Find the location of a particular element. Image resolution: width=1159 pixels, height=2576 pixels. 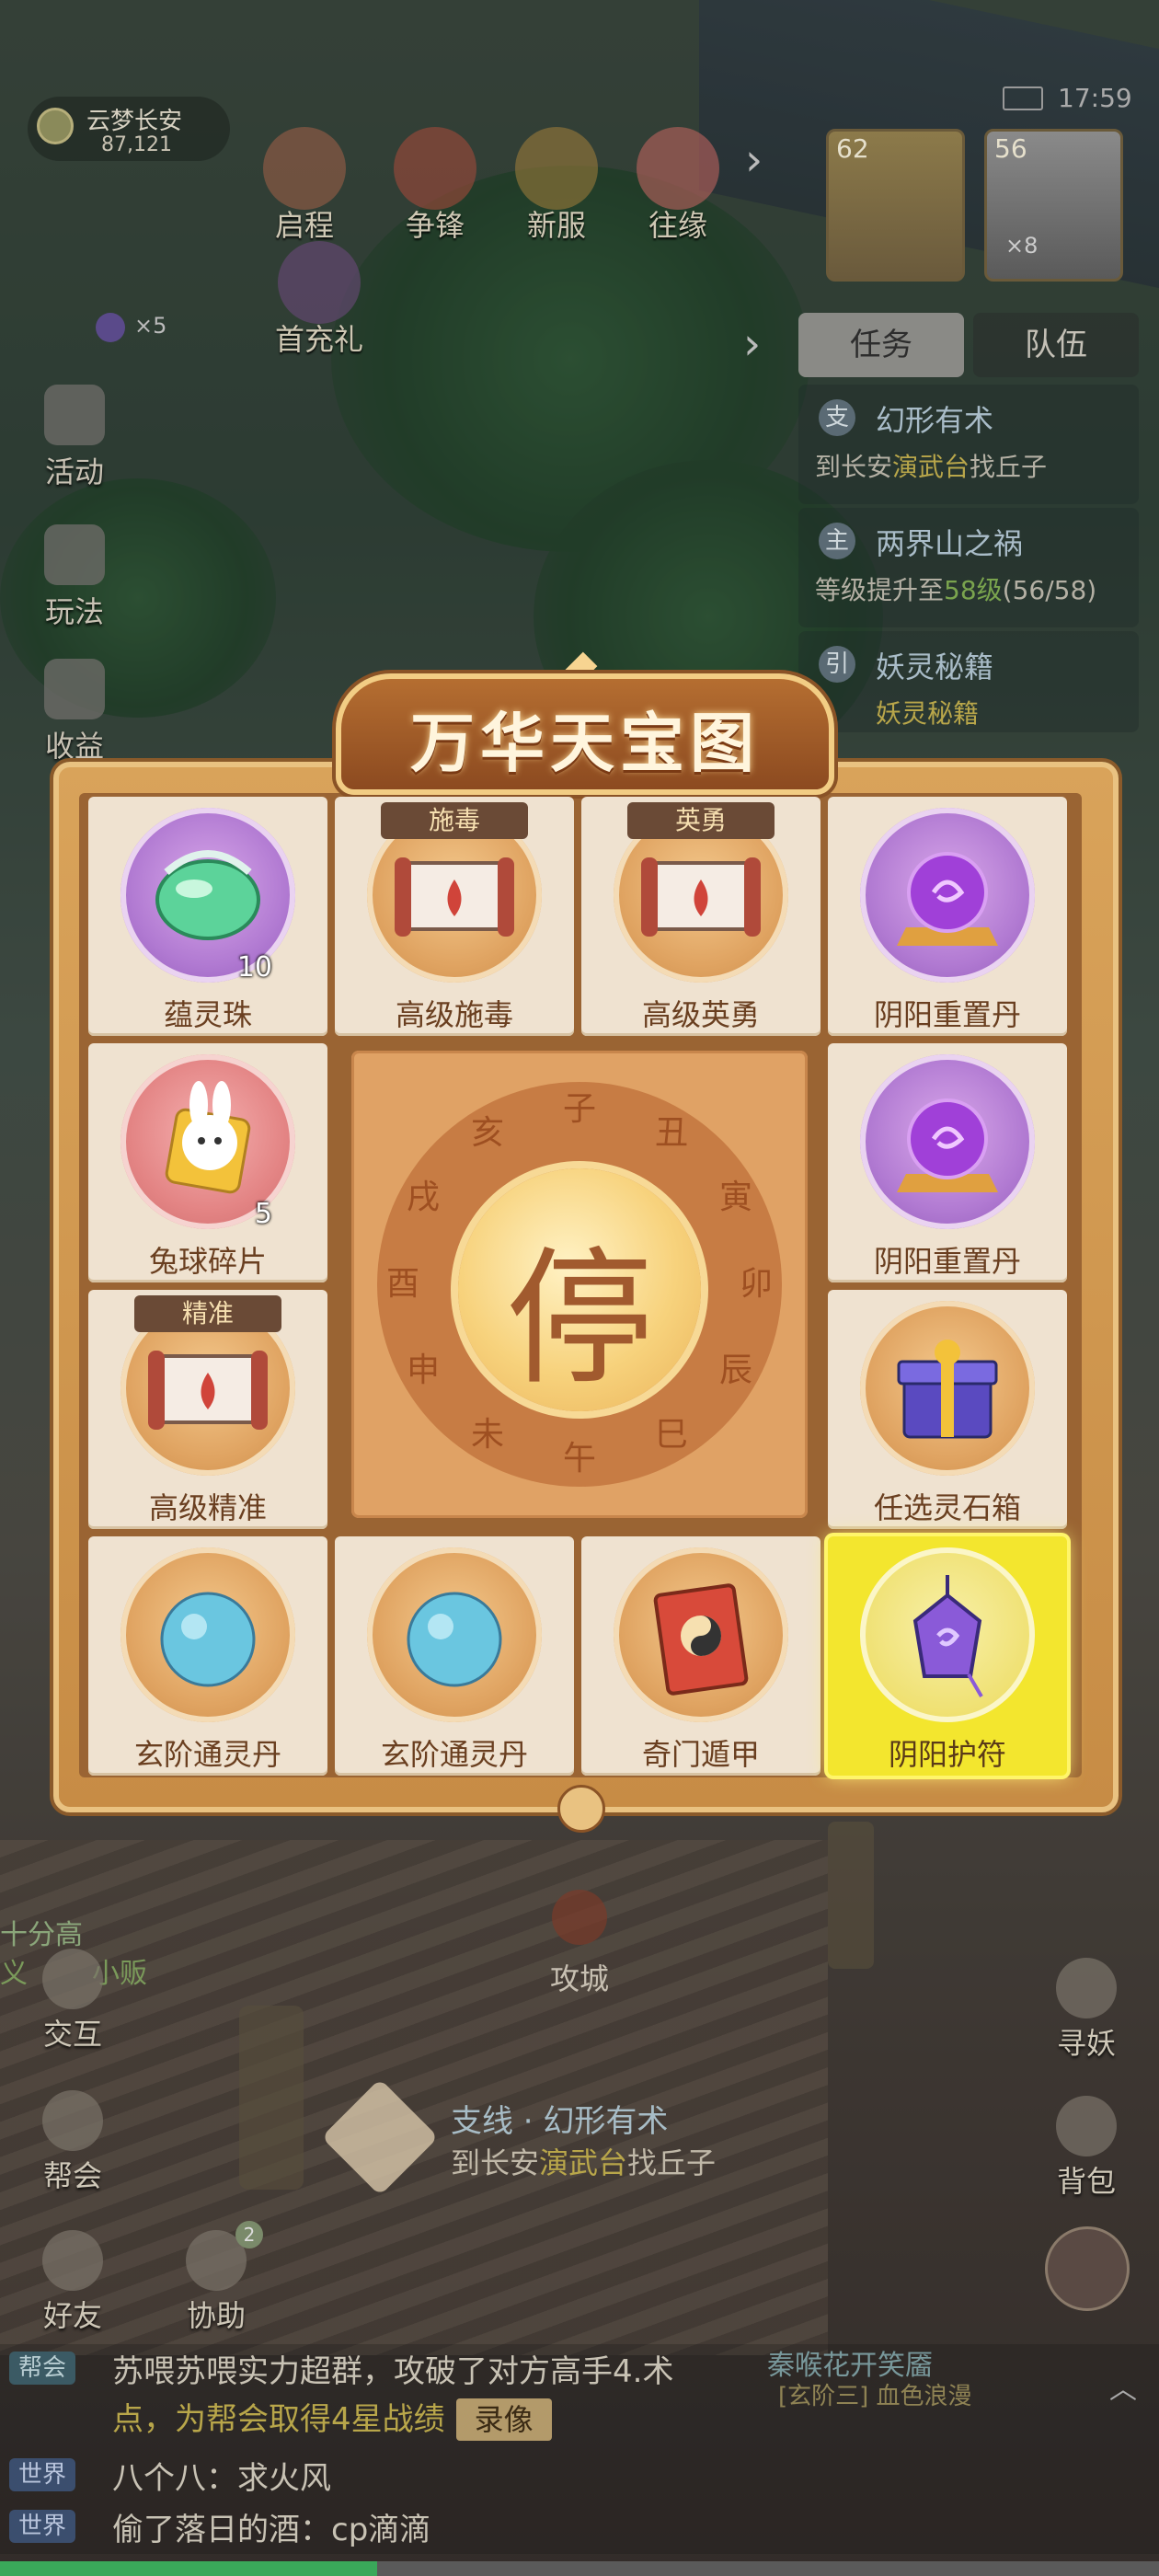

gameplay-label: 玩法 is located at coordinates (74, 611).